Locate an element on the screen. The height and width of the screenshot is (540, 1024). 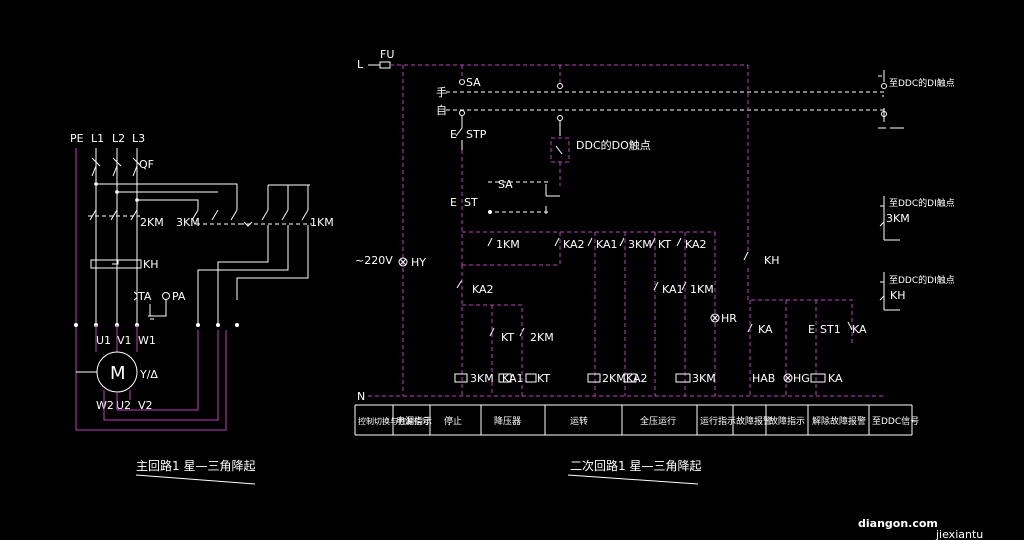
breaker-qf: QF is located at coordinates (122, 167).